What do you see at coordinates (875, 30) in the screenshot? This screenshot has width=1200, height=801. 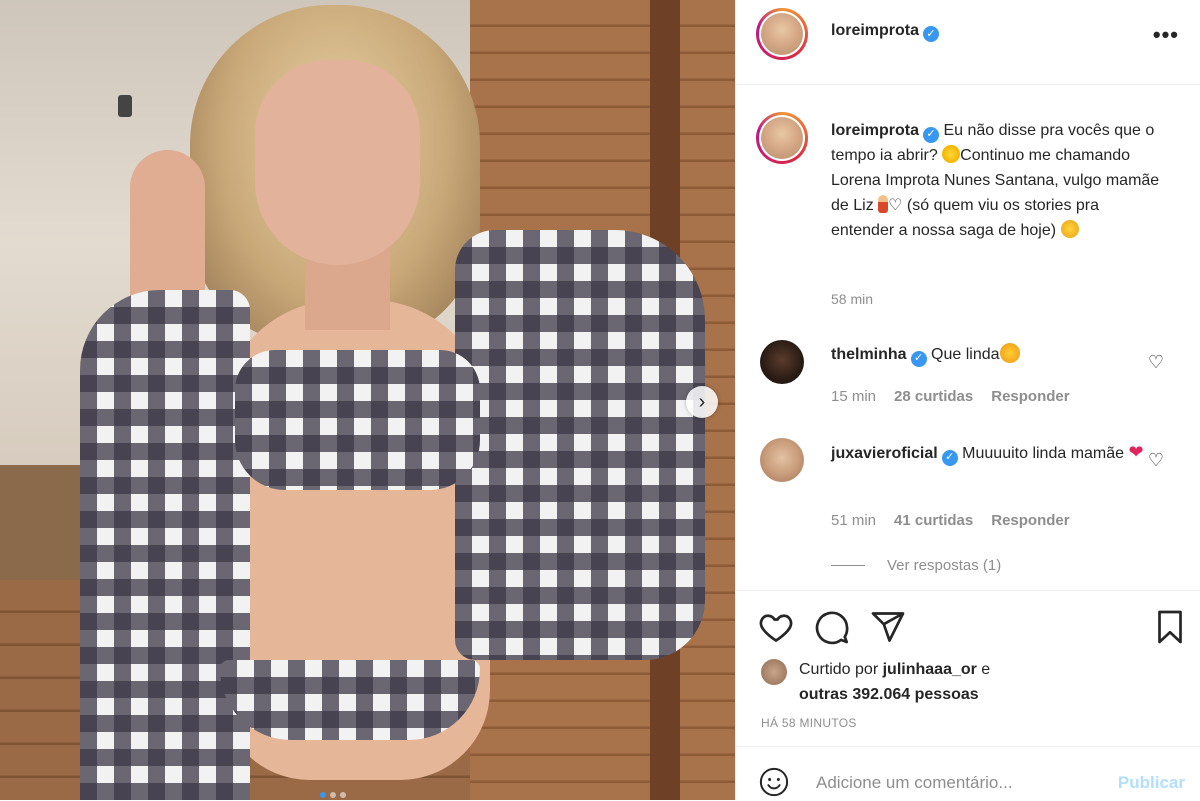 I see `author-username: loreimprota` at bounding box center [875, 30].